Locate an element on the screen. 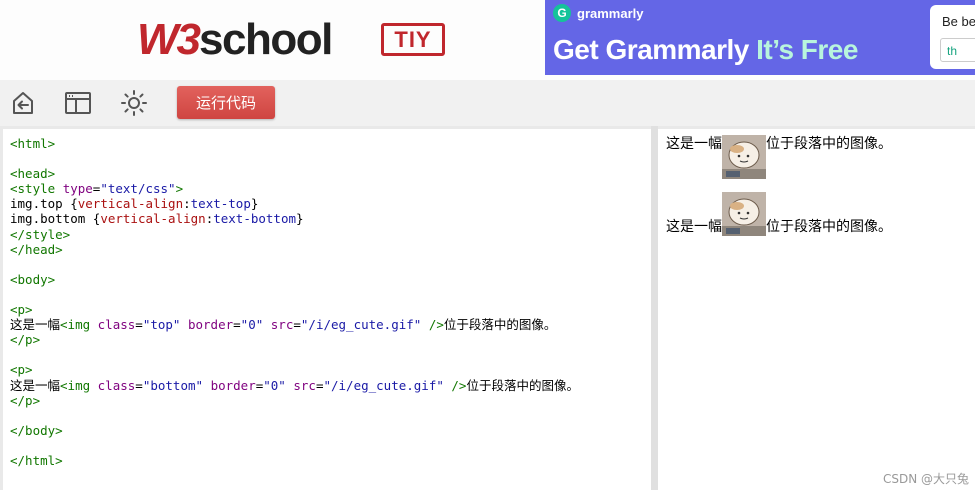  code-token: </body> is located at coordinates (36, 430).